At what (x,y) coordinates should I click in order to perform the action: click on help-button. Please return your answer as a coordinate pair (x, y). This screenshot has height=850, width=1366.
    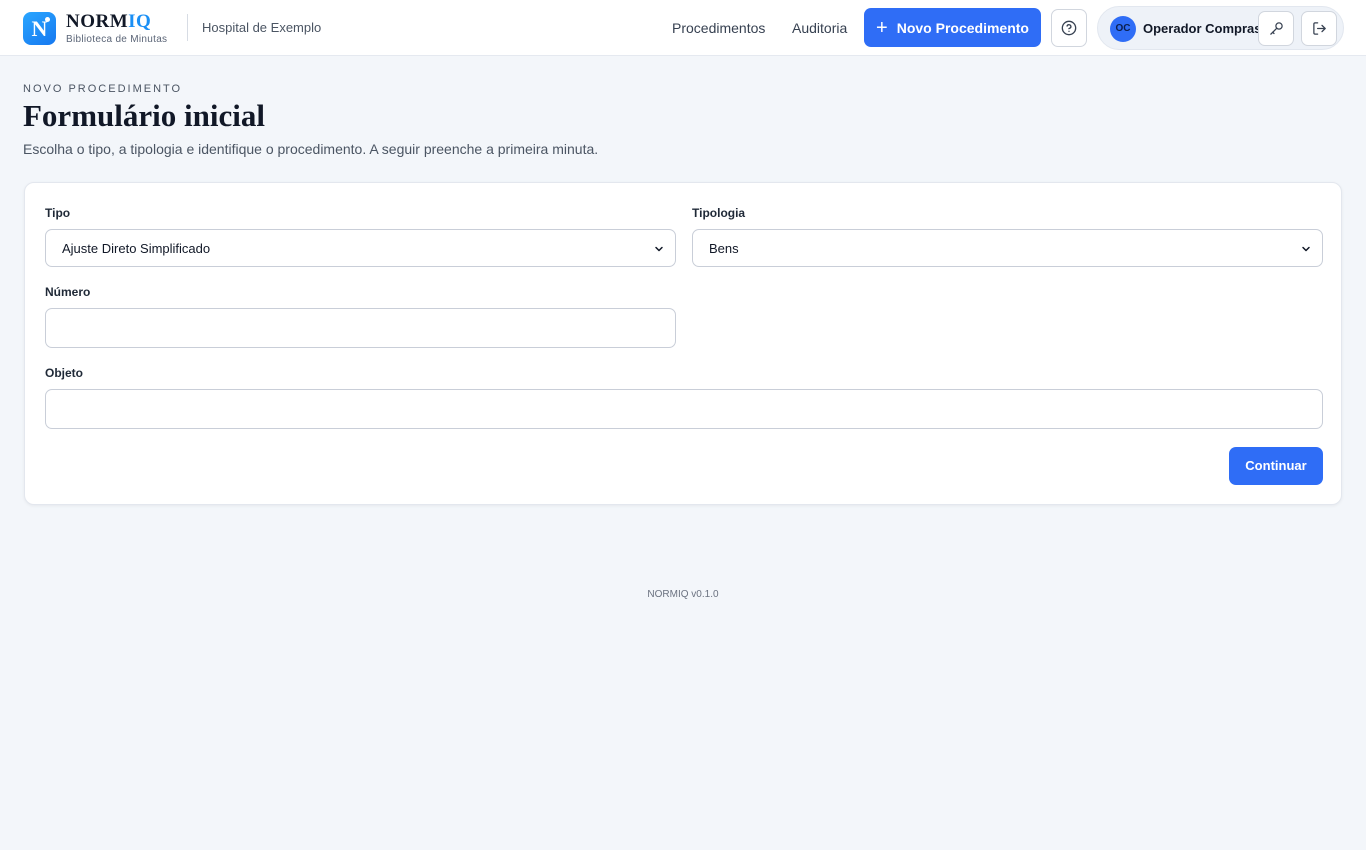
    Looking at the image, I should click on (1069, 28).